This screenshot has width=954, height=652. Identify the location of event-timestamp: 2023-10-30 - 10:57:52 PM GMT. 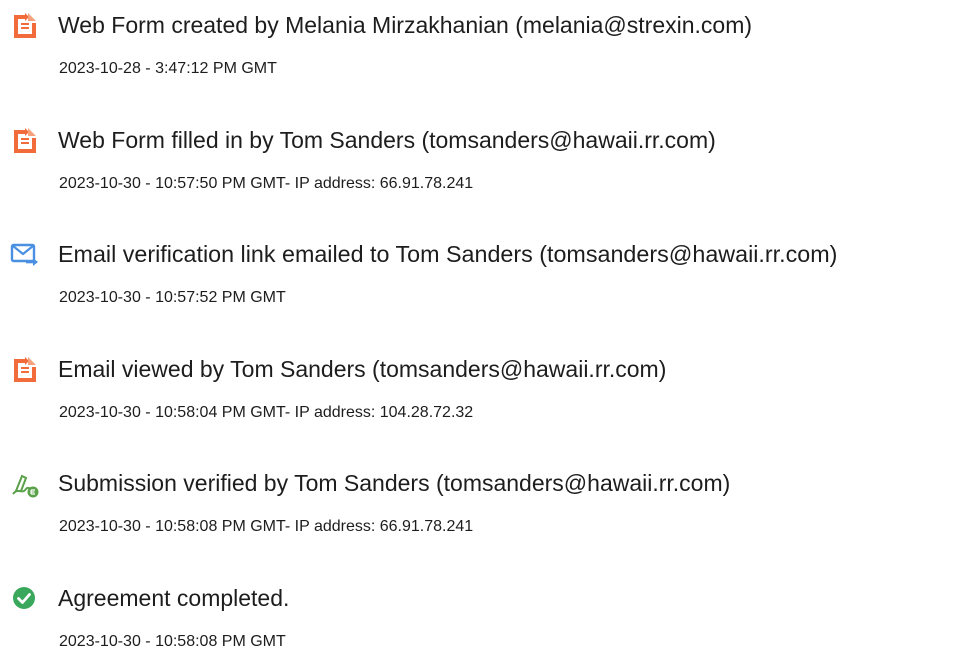
(172, 297).